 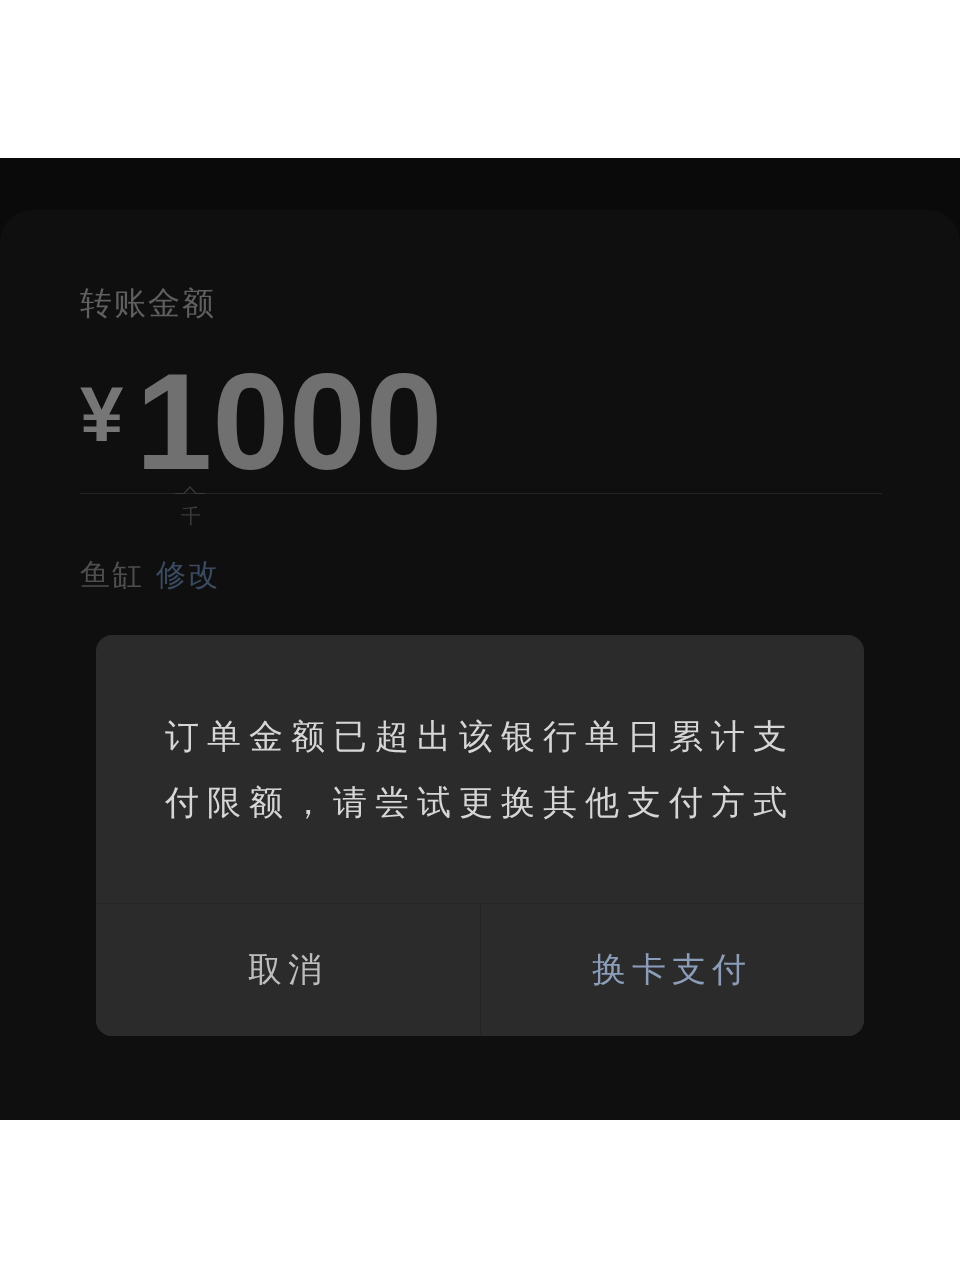 What do you see at coordinates (289, 421) in the screenshot?
I see `amount-value: 1000` at bounding box center [289, 421].